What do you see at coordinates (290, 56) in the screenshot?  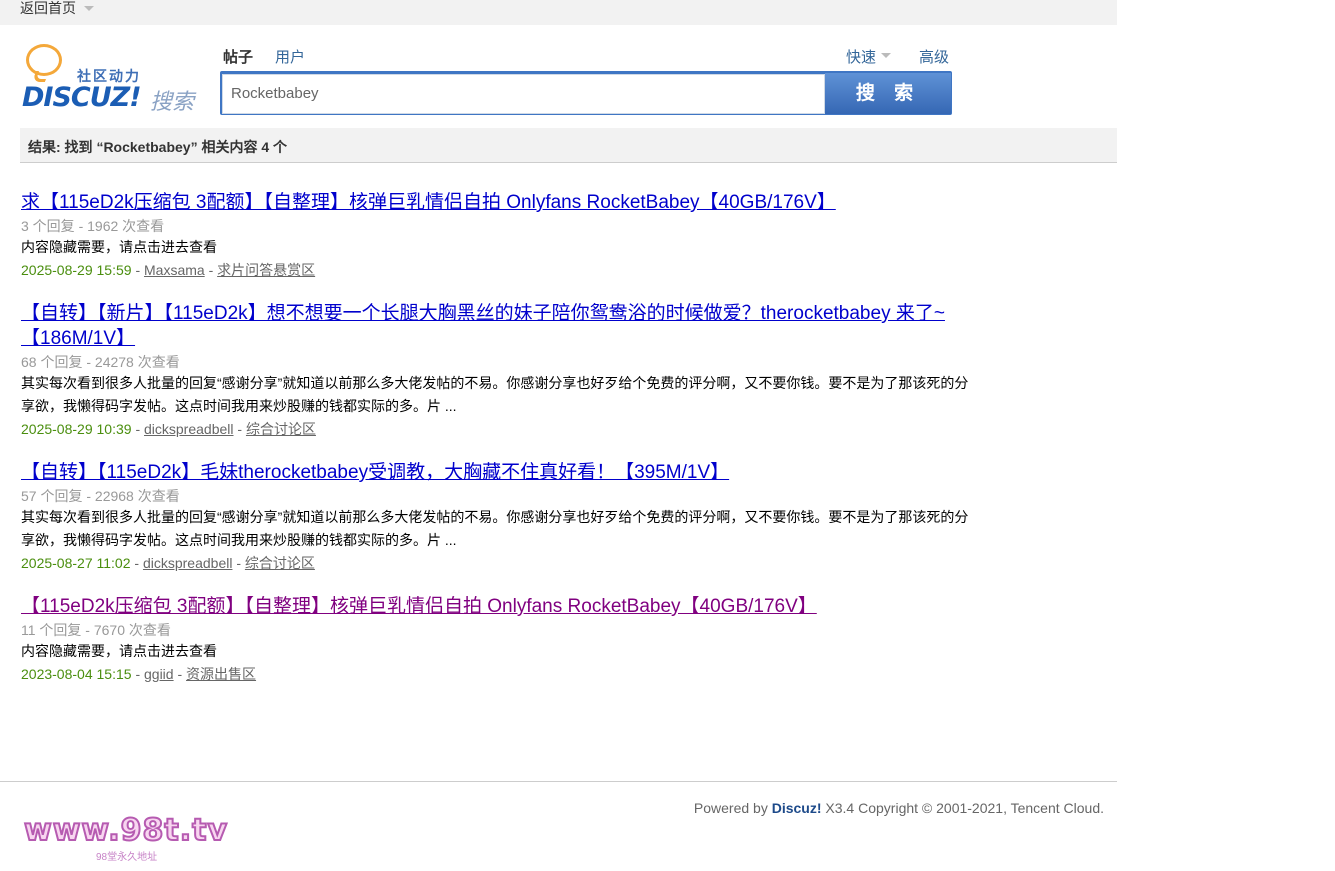 I see `tab-users: 用户` at bounding box center [290, 56].